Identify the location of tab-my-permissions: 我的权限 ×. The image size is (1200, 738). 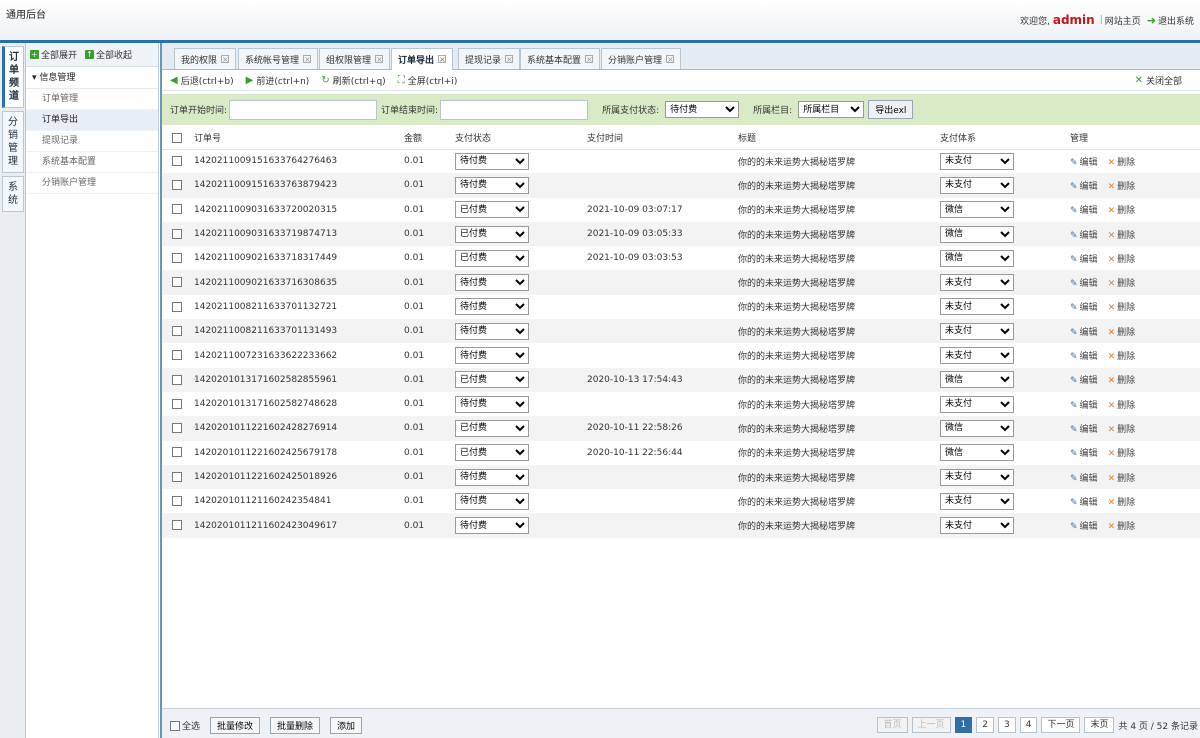
(205, 58).